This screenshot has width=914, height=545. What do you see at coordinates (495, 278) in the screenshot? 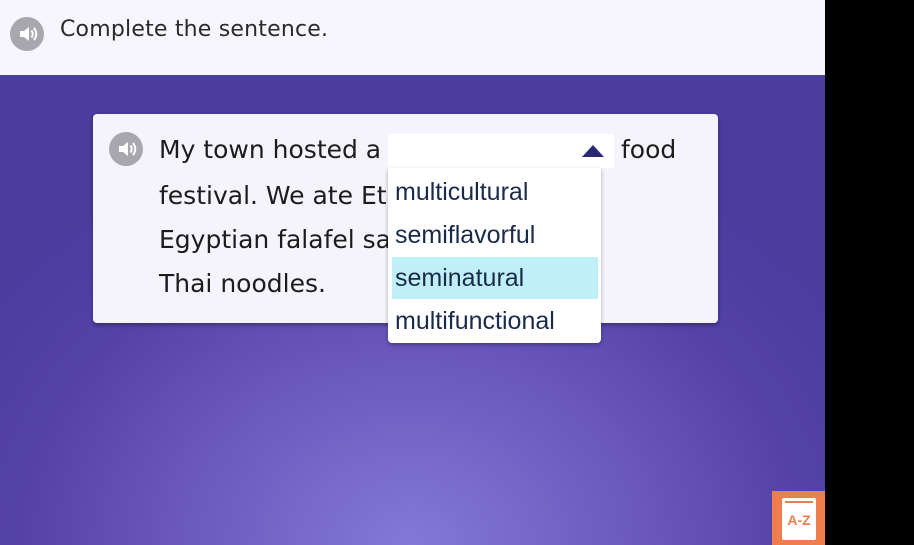
I see `dropdown-option-highlighted: seminatural` at bounding box center [495, 278].